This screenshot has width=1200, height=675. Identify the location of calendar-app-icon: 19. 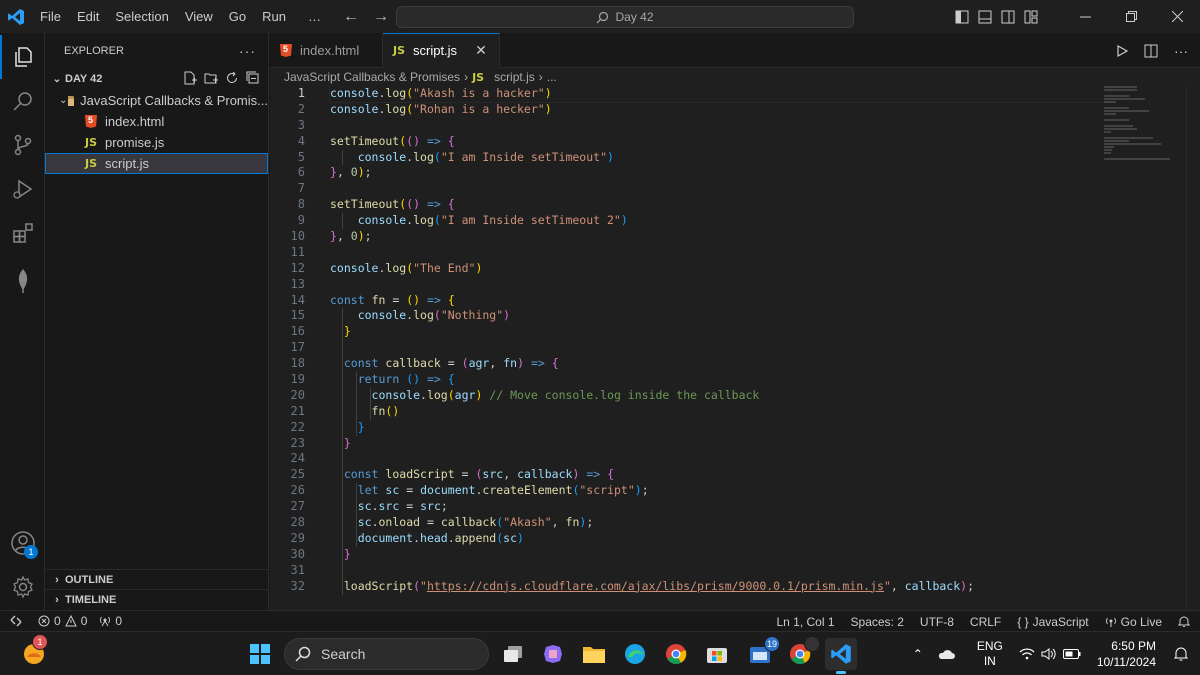
(762, 653).